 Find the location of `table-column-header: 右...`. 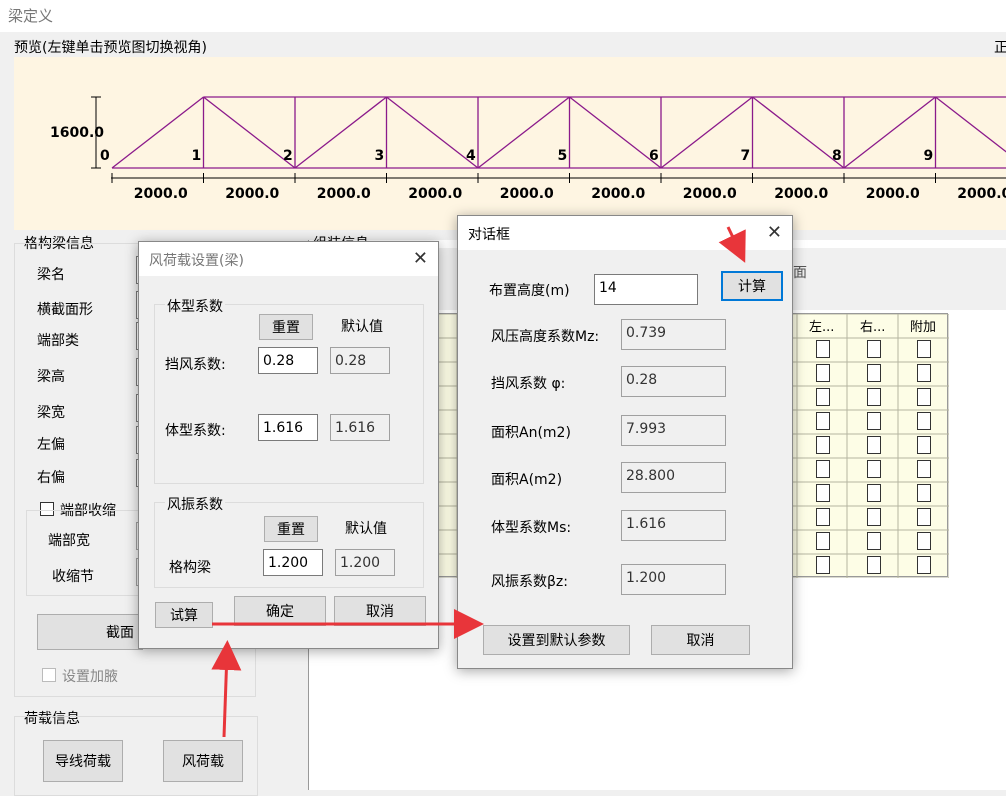

table-column-header: 右... is located at coordinates (872, 325).